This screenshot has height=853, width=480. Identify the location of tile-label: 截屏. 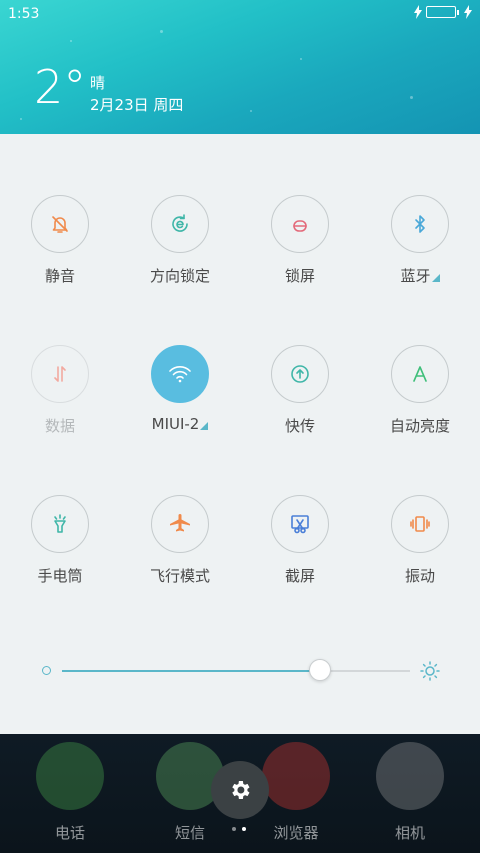
(300, 575).